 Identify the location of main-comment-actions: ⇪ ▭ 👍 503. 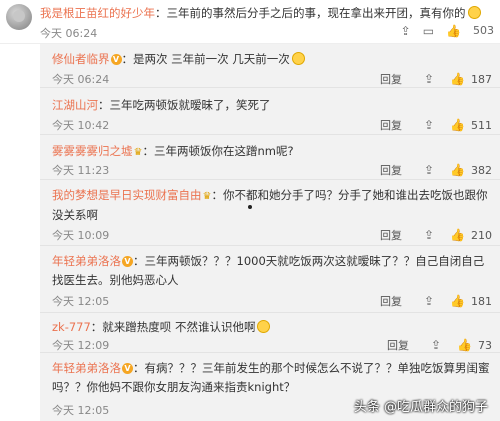
(447, 30).